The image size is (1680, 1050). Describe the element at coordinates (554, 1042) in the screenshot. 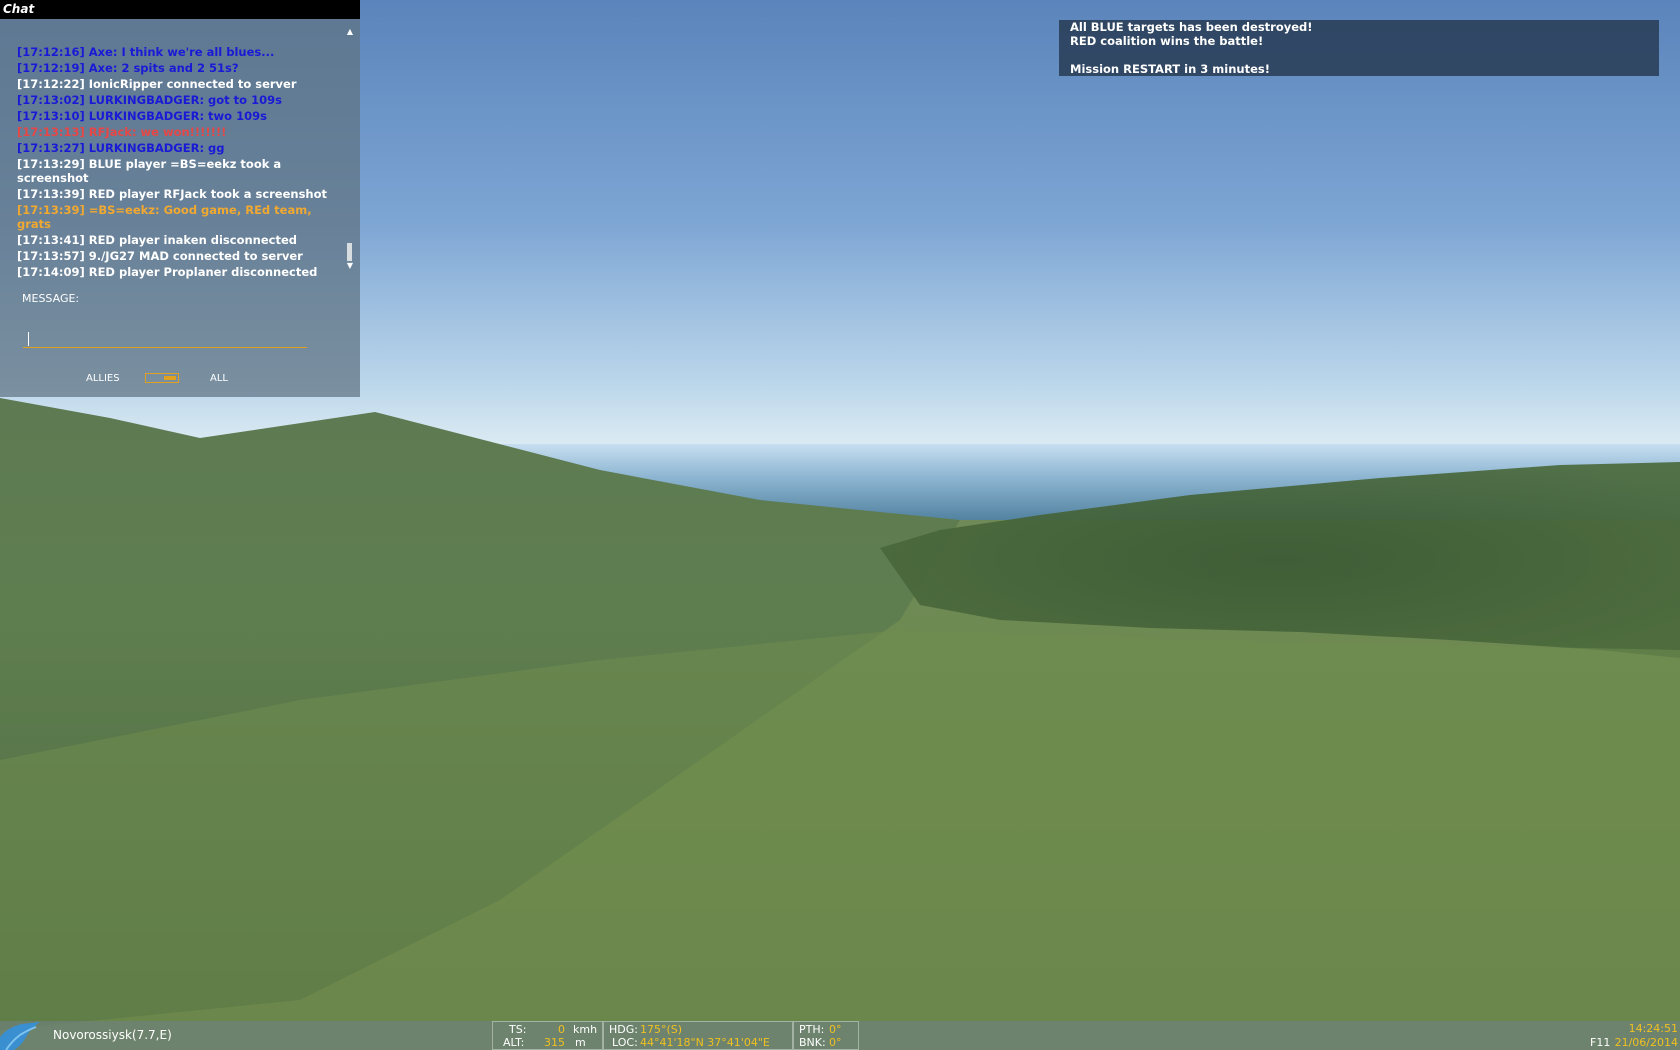

I see `alt-value: 315` at that location.